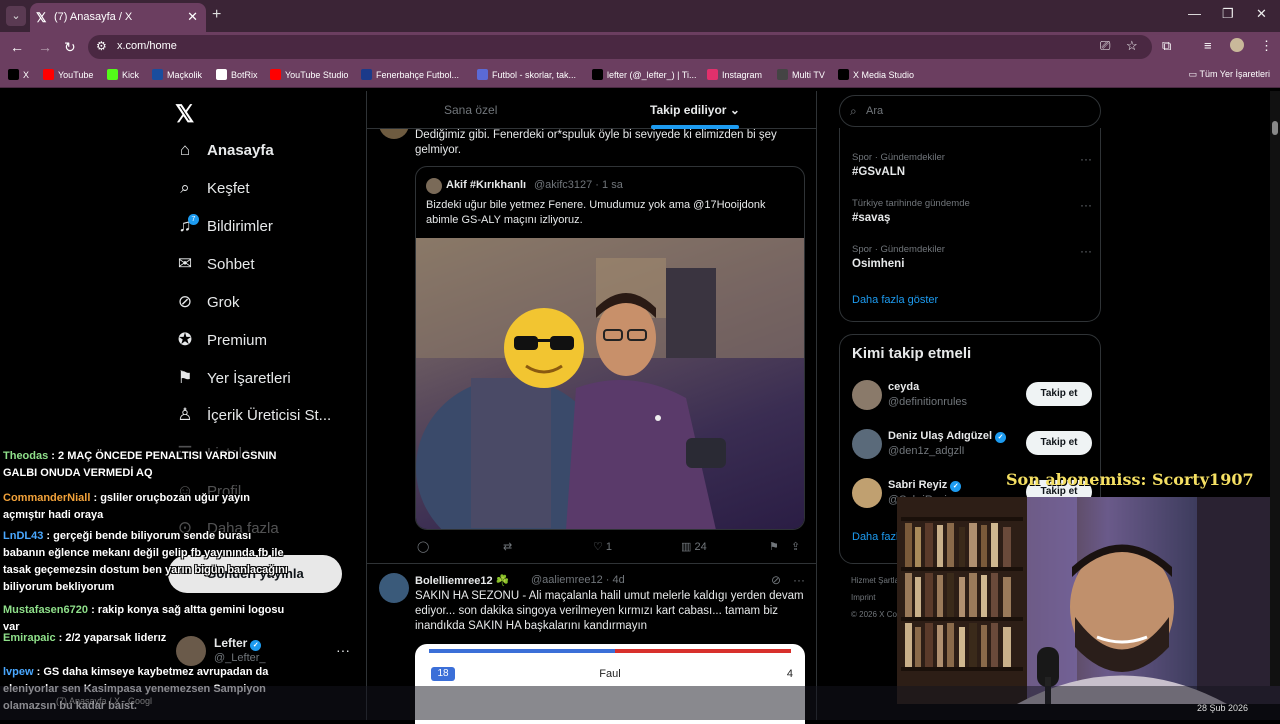  I want to click on tab-following-label: Takip ediliyor, so click(688, 110).